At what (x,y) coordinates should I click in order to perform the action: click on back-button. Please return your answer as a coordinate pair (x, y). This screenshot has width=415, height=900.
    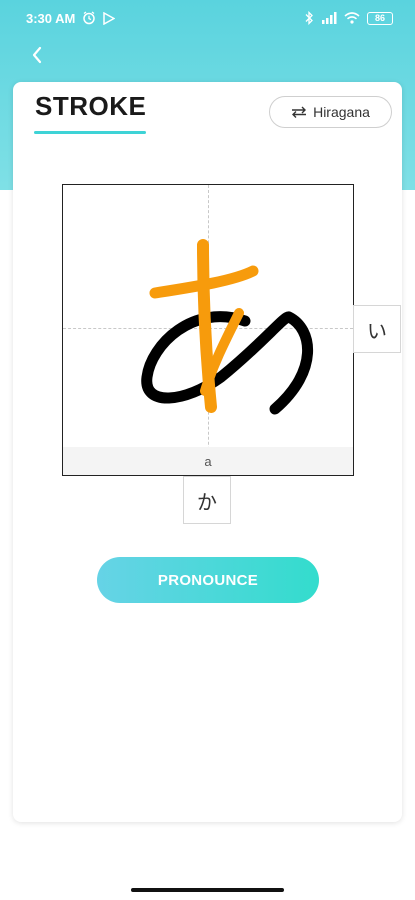
    Looking at the image, I should click on (37, 55).